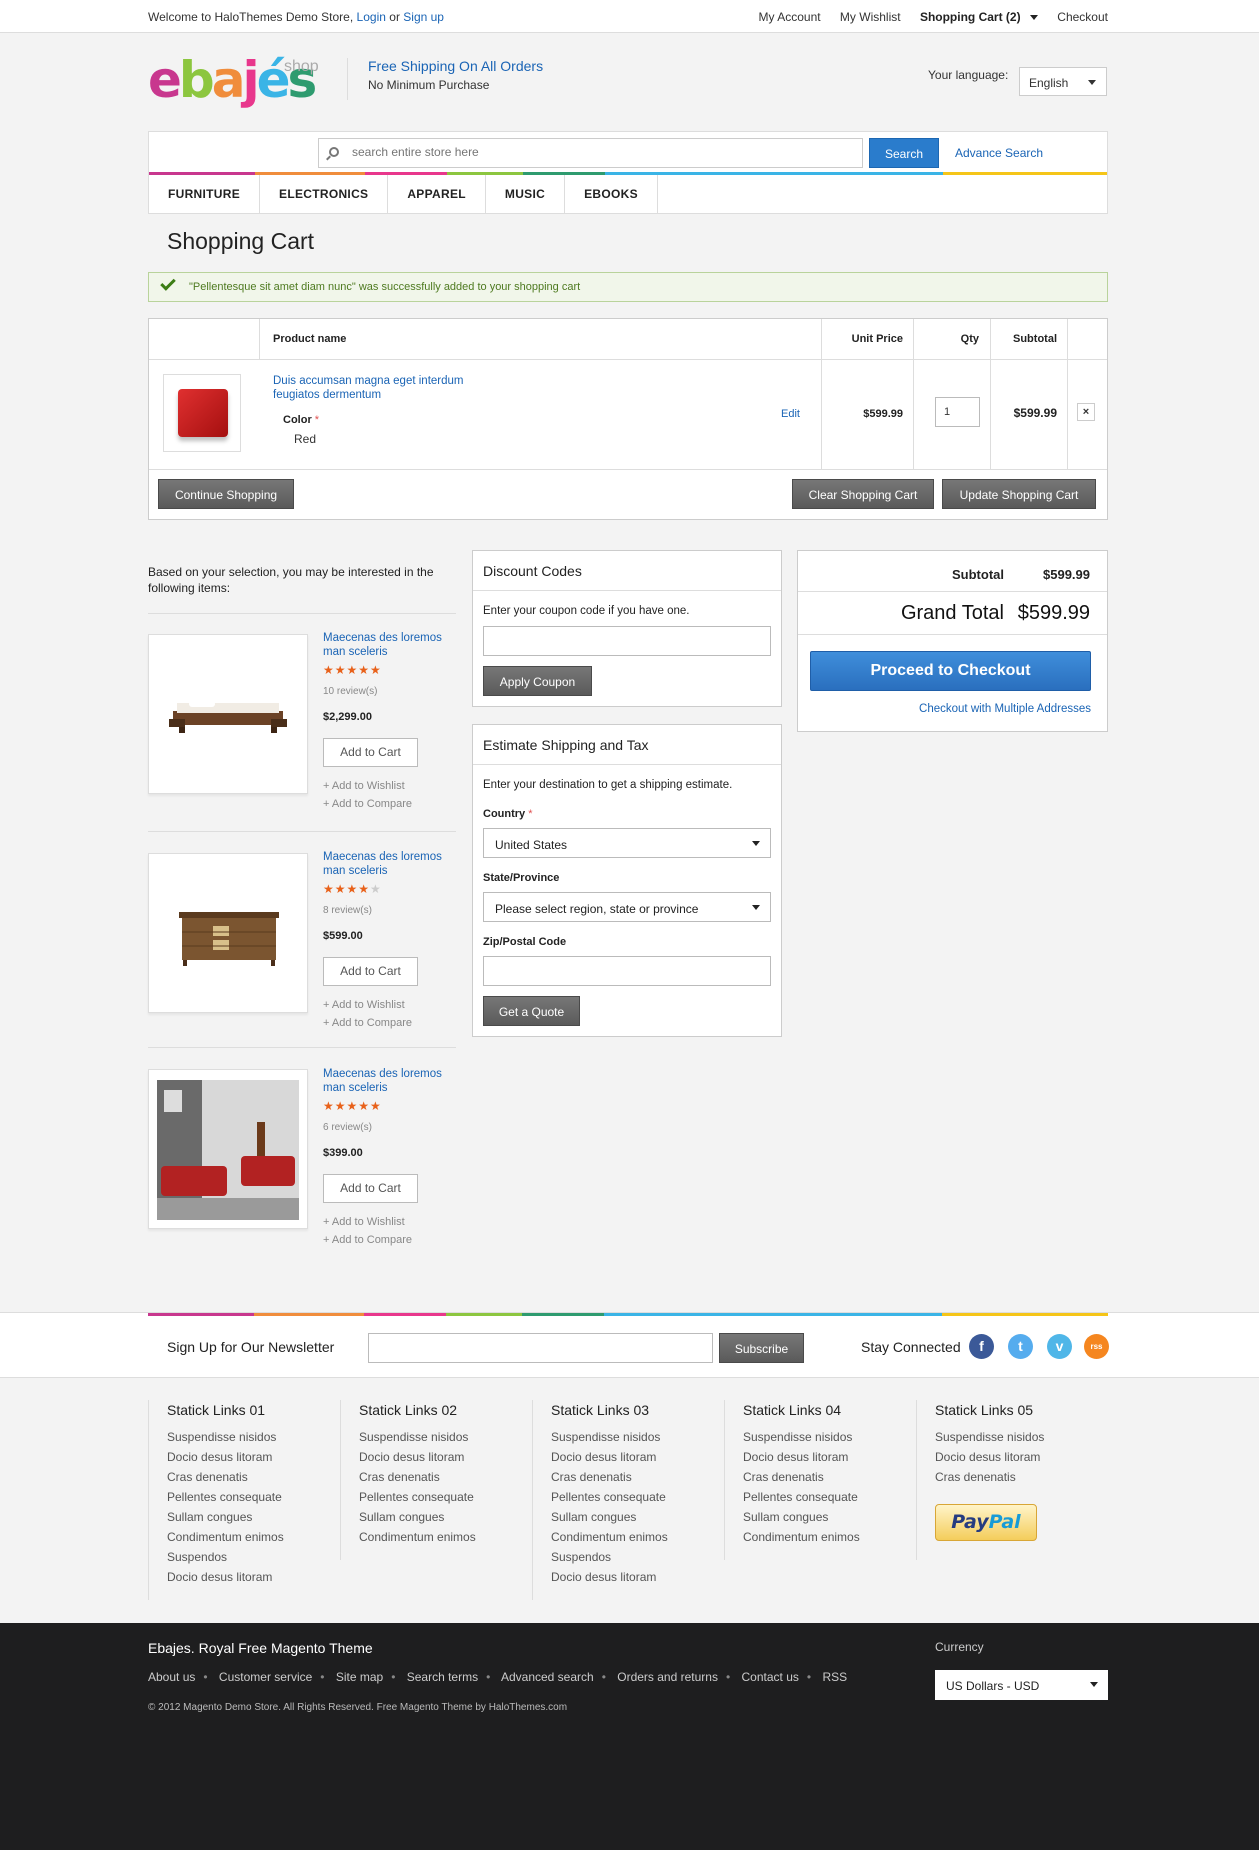 The image size is (1259, 1850). What do you see at coordinates (981, 1346) in the screenshot?
I see `facebook-icon: f` at bounding box center [981, 1346].